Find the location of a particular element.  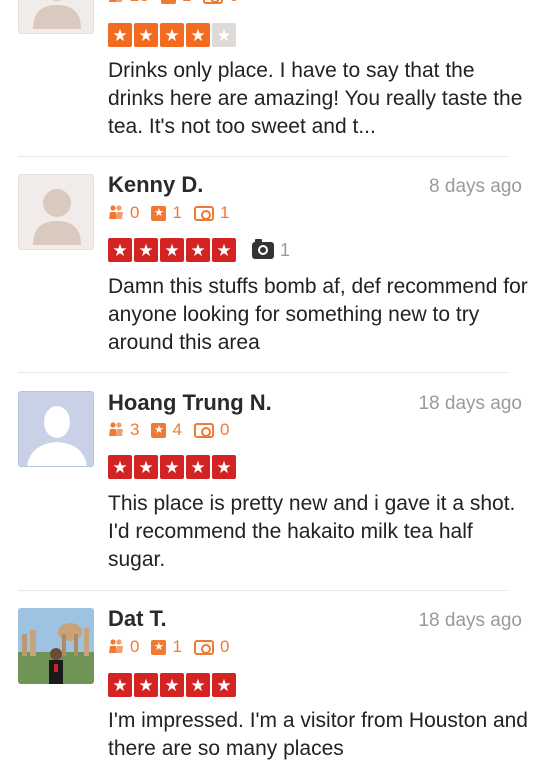

photos-count: 1 is located at coordinates (224, 212).